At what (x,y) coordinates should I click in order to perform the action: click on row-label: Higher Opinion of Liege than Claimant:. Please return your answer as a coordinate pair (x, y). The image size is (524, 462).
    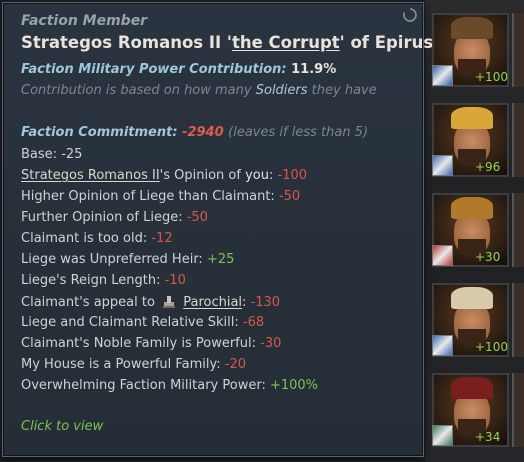
    Looking at the image, I should click on (150, 196).